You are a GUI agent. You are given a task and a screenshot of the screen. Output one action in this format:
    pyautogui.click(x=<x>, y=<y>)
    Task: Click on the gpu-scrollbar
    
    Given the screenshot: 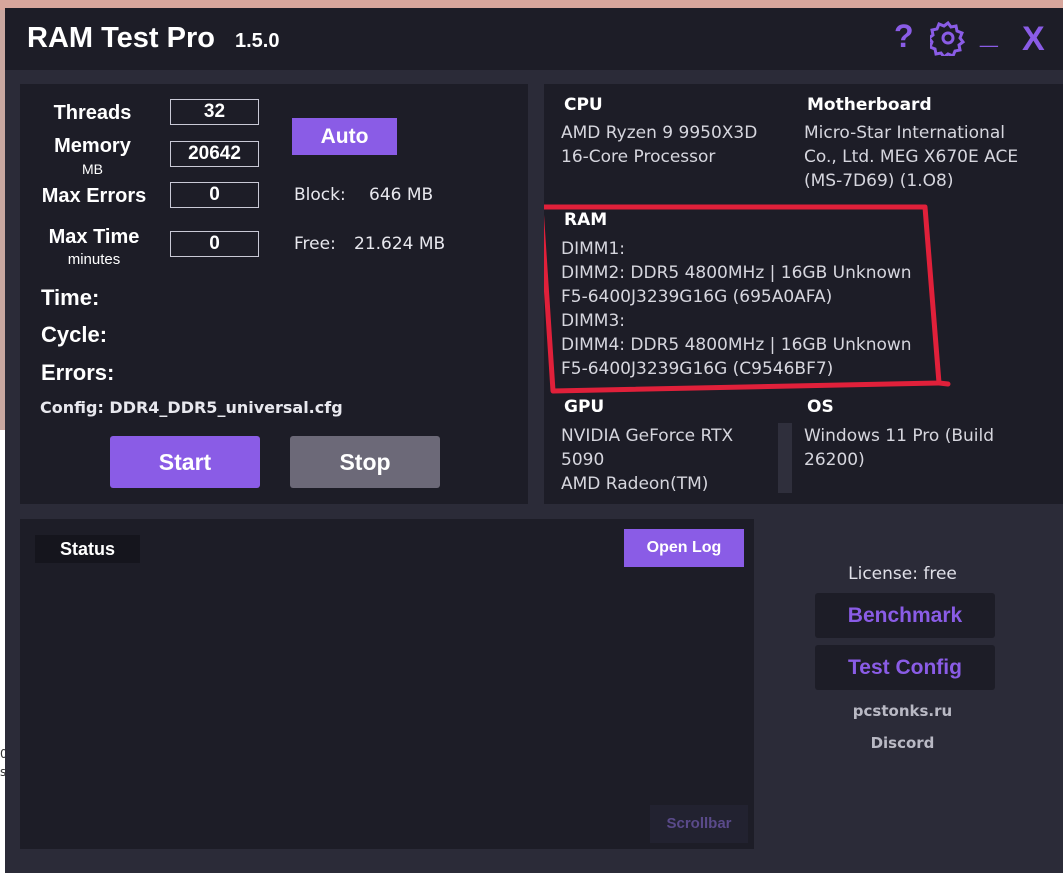 What is the action you would take?
    pyautogui.click(x=785, y=458)
    